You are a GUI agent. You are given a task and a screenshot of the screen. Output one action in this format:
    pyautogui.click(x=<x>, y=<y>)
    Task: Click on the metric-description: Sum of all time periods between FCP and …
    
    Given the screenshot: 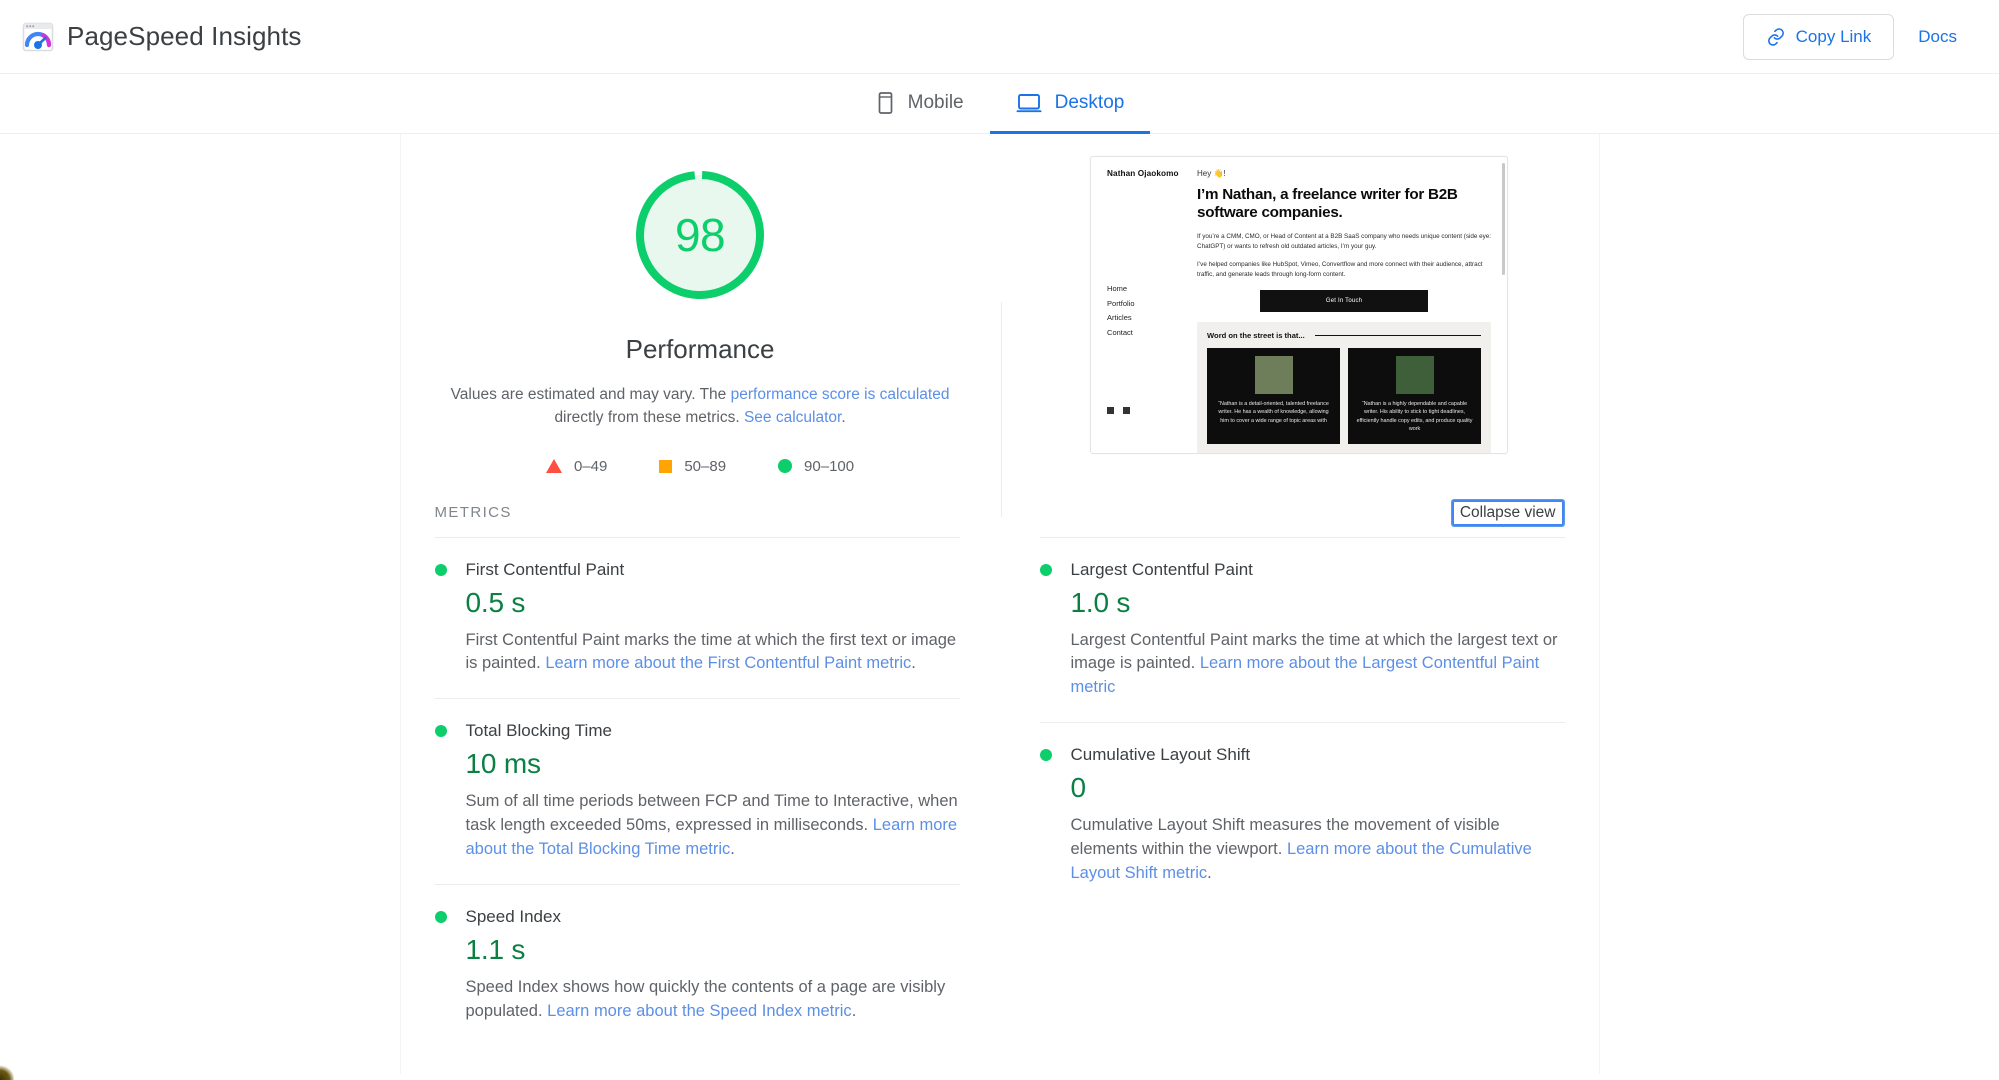 What is the action you would take?
    pyautogui.click(x=713, y=826)
    